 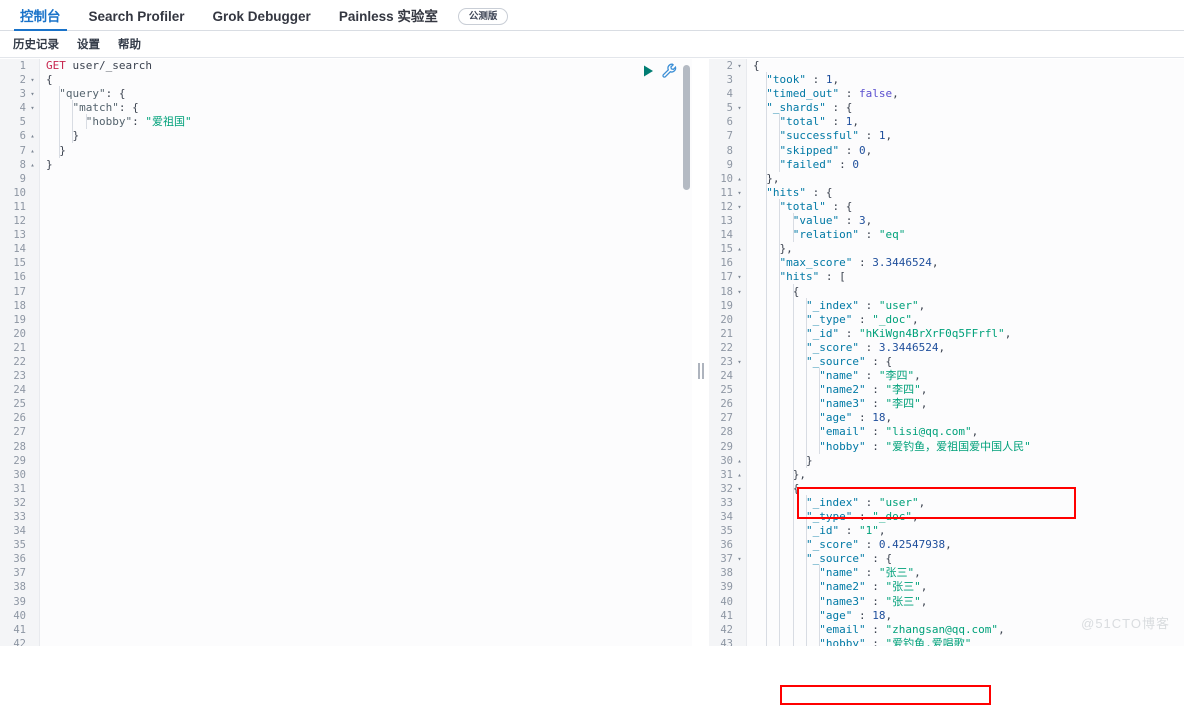 What do you see at coordinates (168, 122) in the screenshot?
I see `code-token: "爱祖国"` at bounding box center [168, 122].